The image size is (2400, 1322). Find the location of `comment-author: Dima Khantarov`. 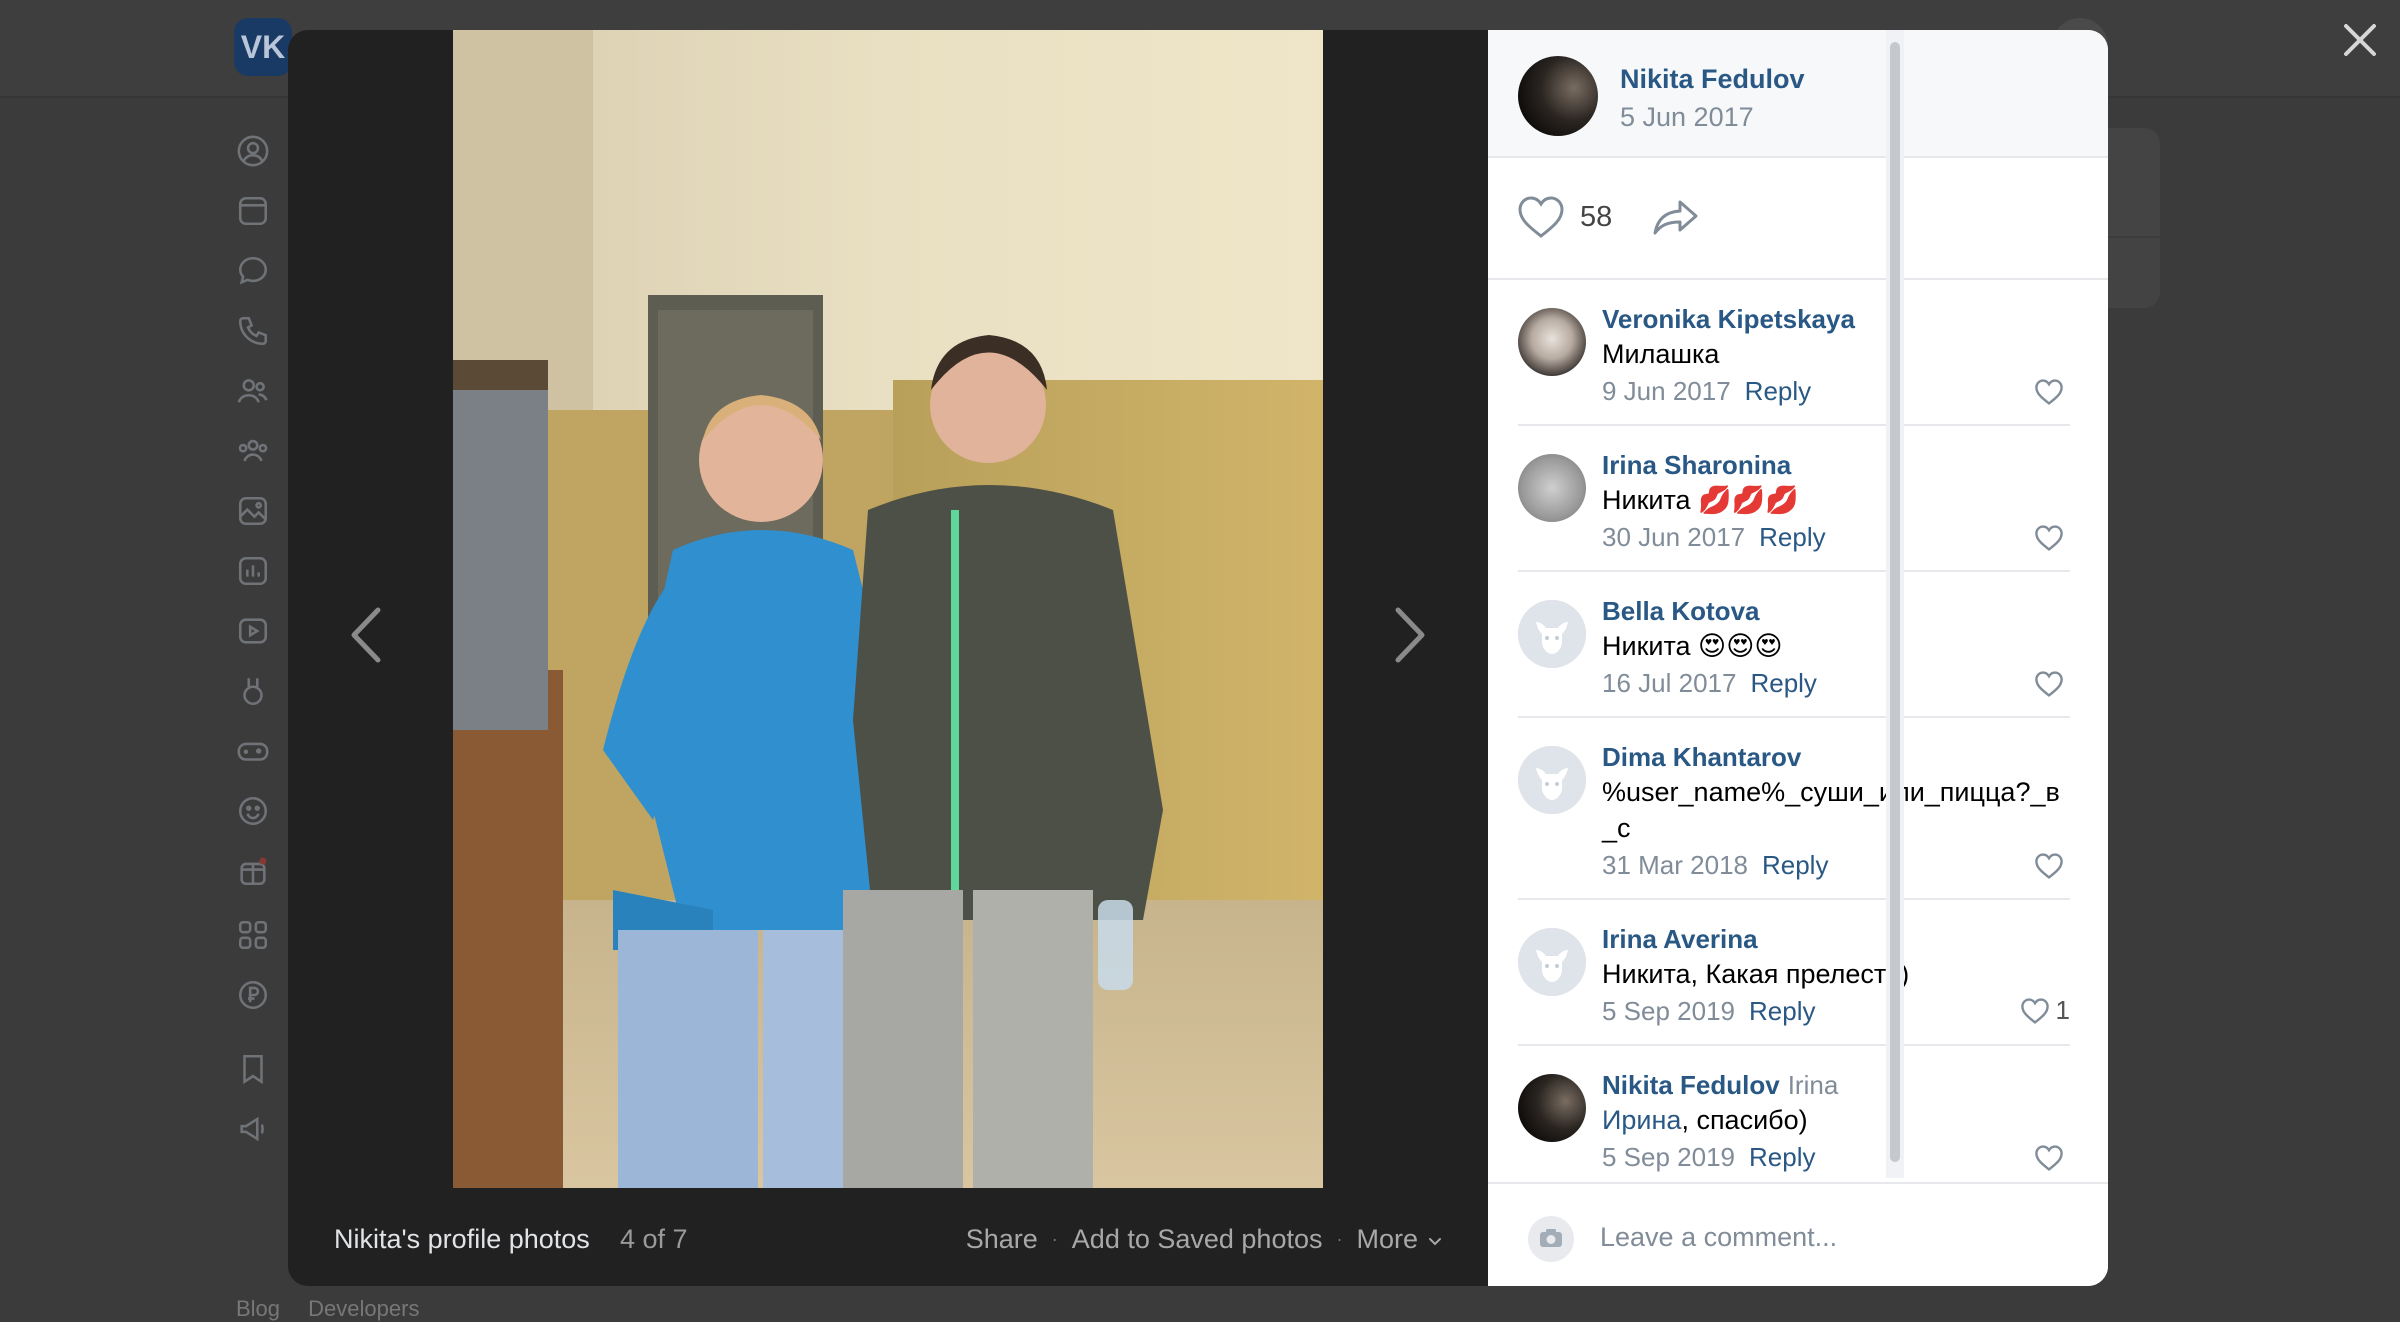

comment-author: Dima Khantarov is located at coordinates (1836, 757).